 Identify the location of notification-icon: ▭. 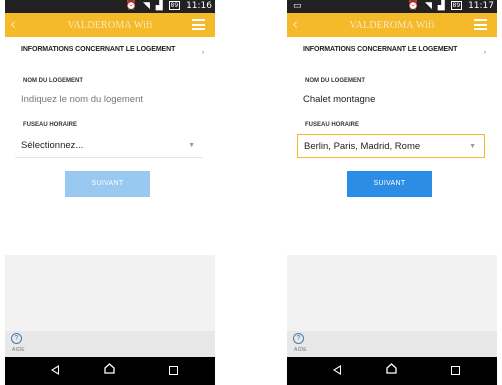
(297, 6).